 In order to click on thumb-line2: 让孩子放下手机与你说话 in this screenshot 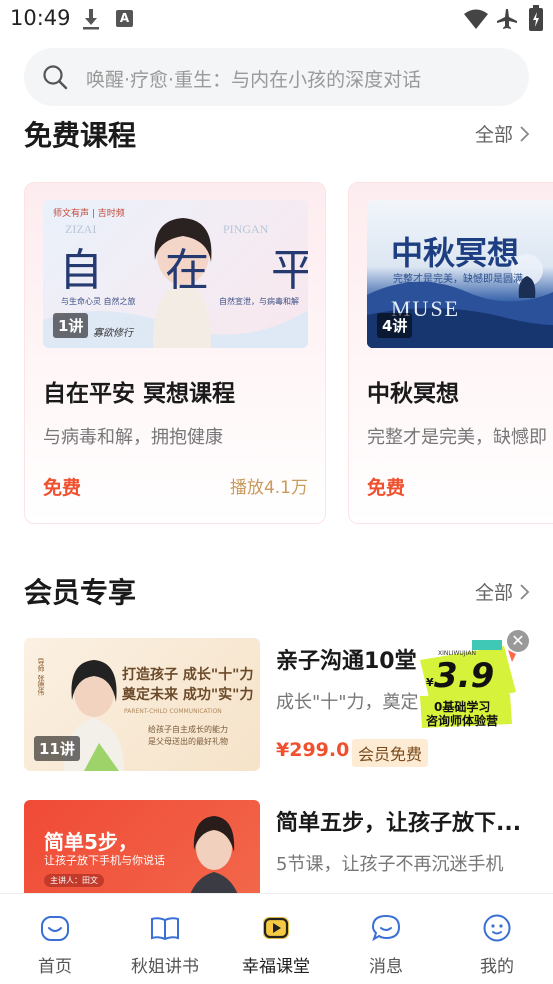, I will do `click(104, 860)`.